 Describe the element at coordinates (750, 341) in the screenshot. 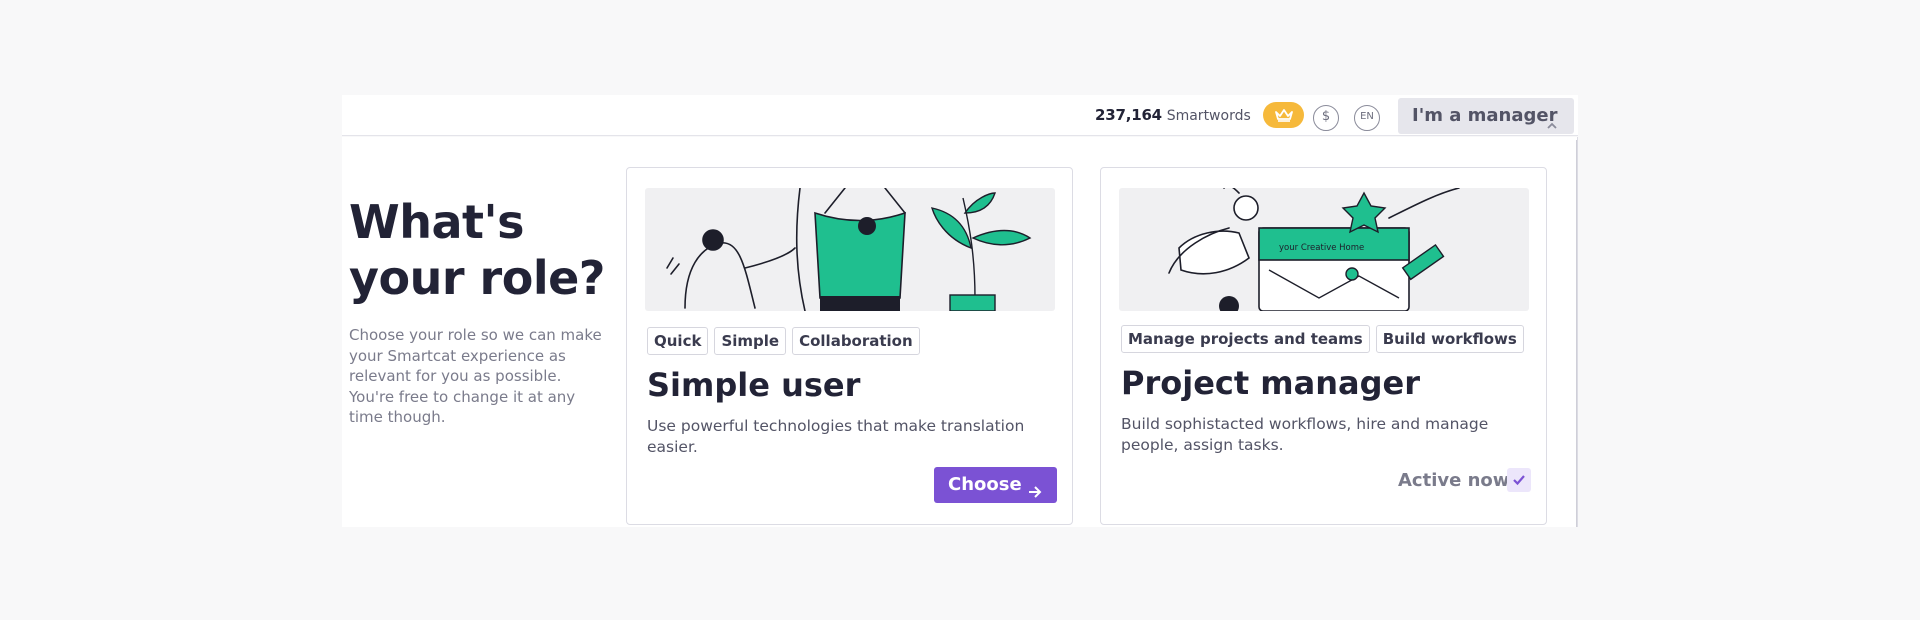

I see `tag: Simple` at that location.